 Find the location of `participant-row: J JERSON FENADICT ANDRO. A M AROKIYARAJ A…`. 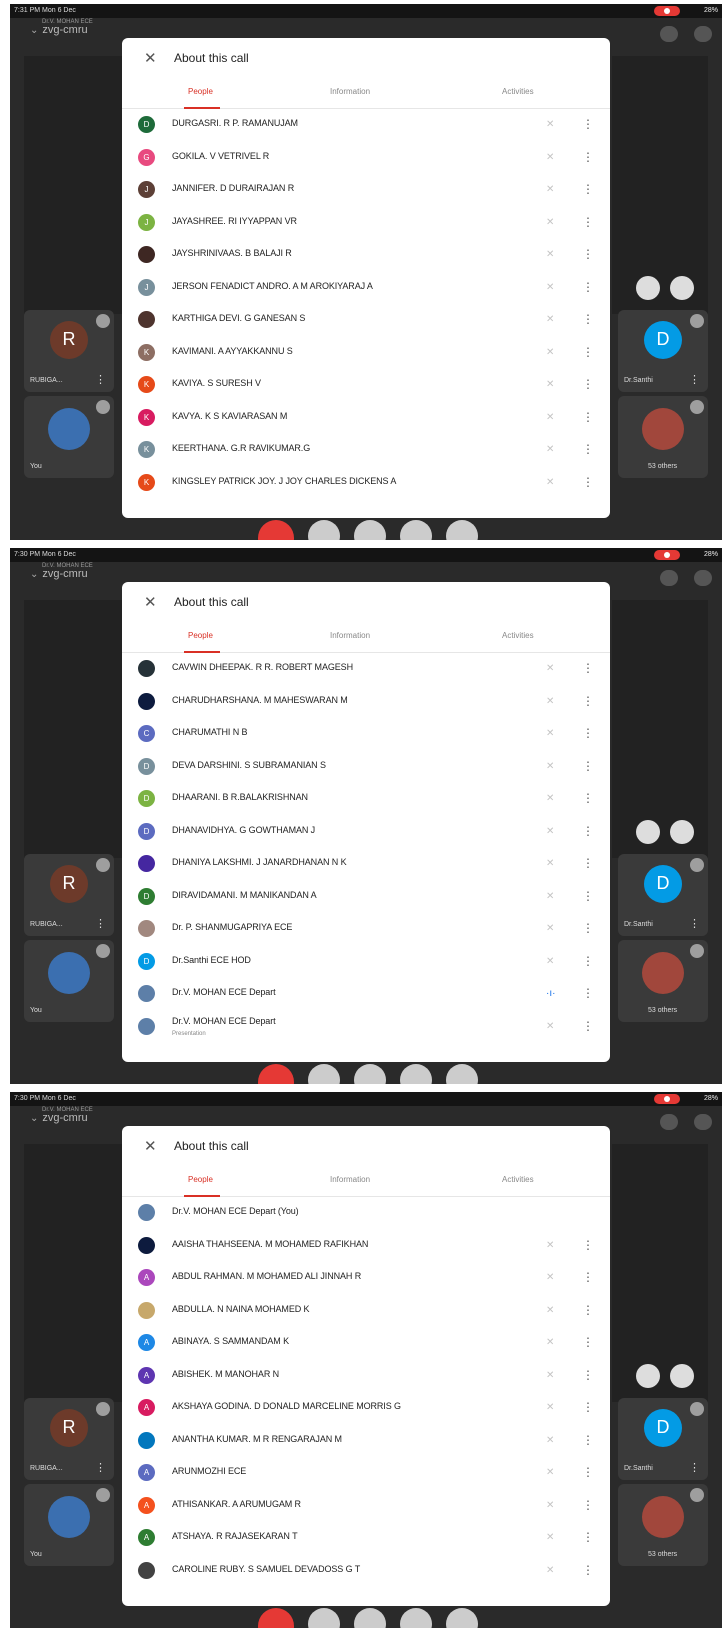

participant-row: J JERSON FENADICT ANDRO. A M AROKIYARAJ A… is located at coordinates (366, 288).